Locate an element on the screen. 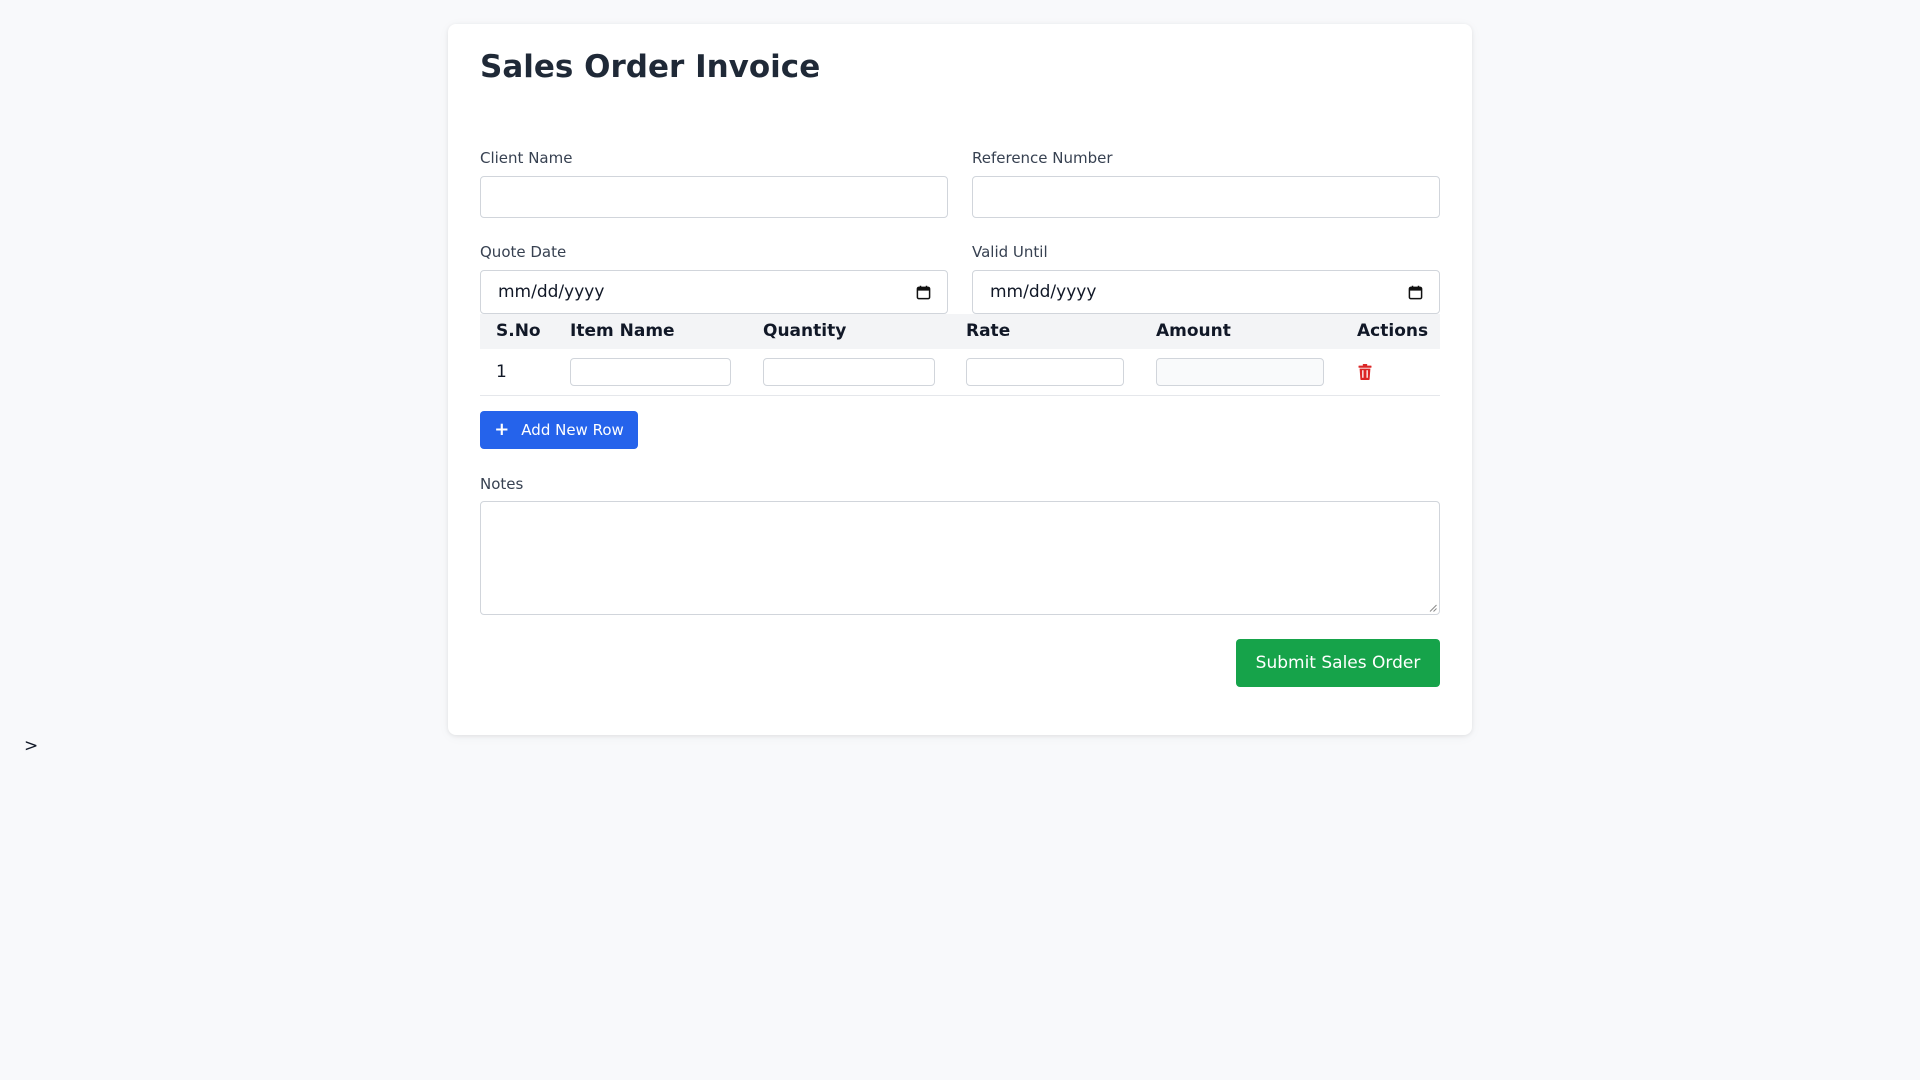  row-sno-cell: 1 is located at coordinates (501, 372).